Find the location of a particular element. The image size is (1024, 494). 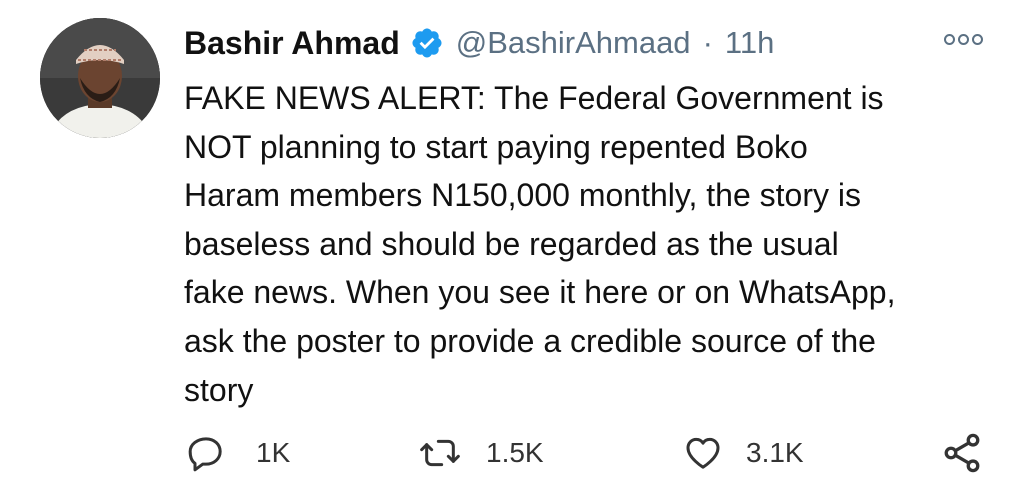

retweet-button: 1.5K is located at coordinates (481, 453).